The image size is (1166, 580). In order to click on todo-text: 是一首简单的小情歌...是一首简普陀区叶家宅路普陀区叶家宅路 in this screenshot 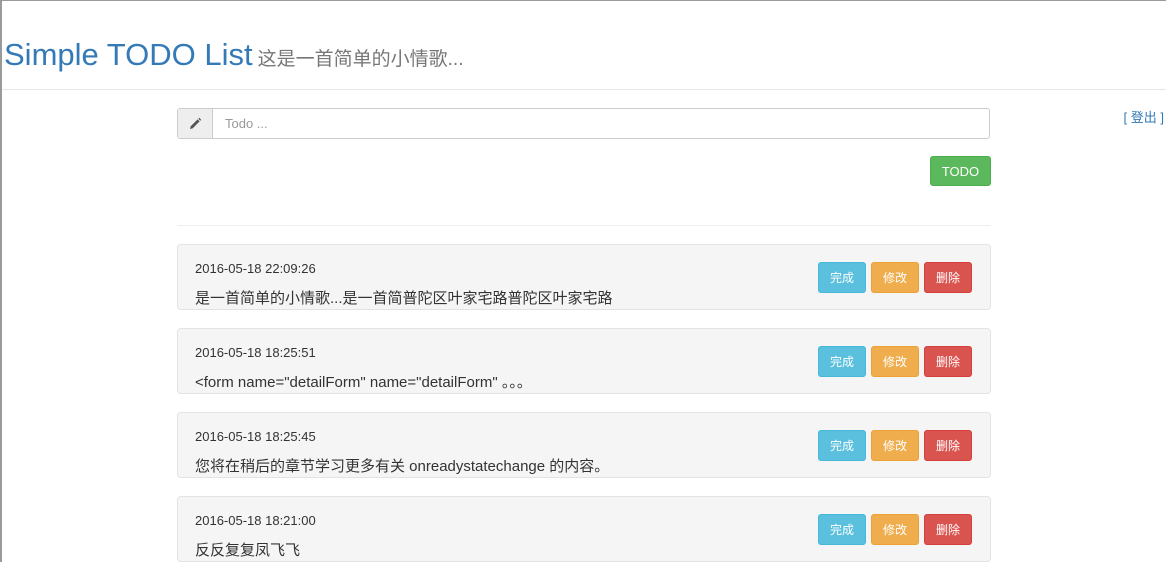, I will do `click(404, 298)`.